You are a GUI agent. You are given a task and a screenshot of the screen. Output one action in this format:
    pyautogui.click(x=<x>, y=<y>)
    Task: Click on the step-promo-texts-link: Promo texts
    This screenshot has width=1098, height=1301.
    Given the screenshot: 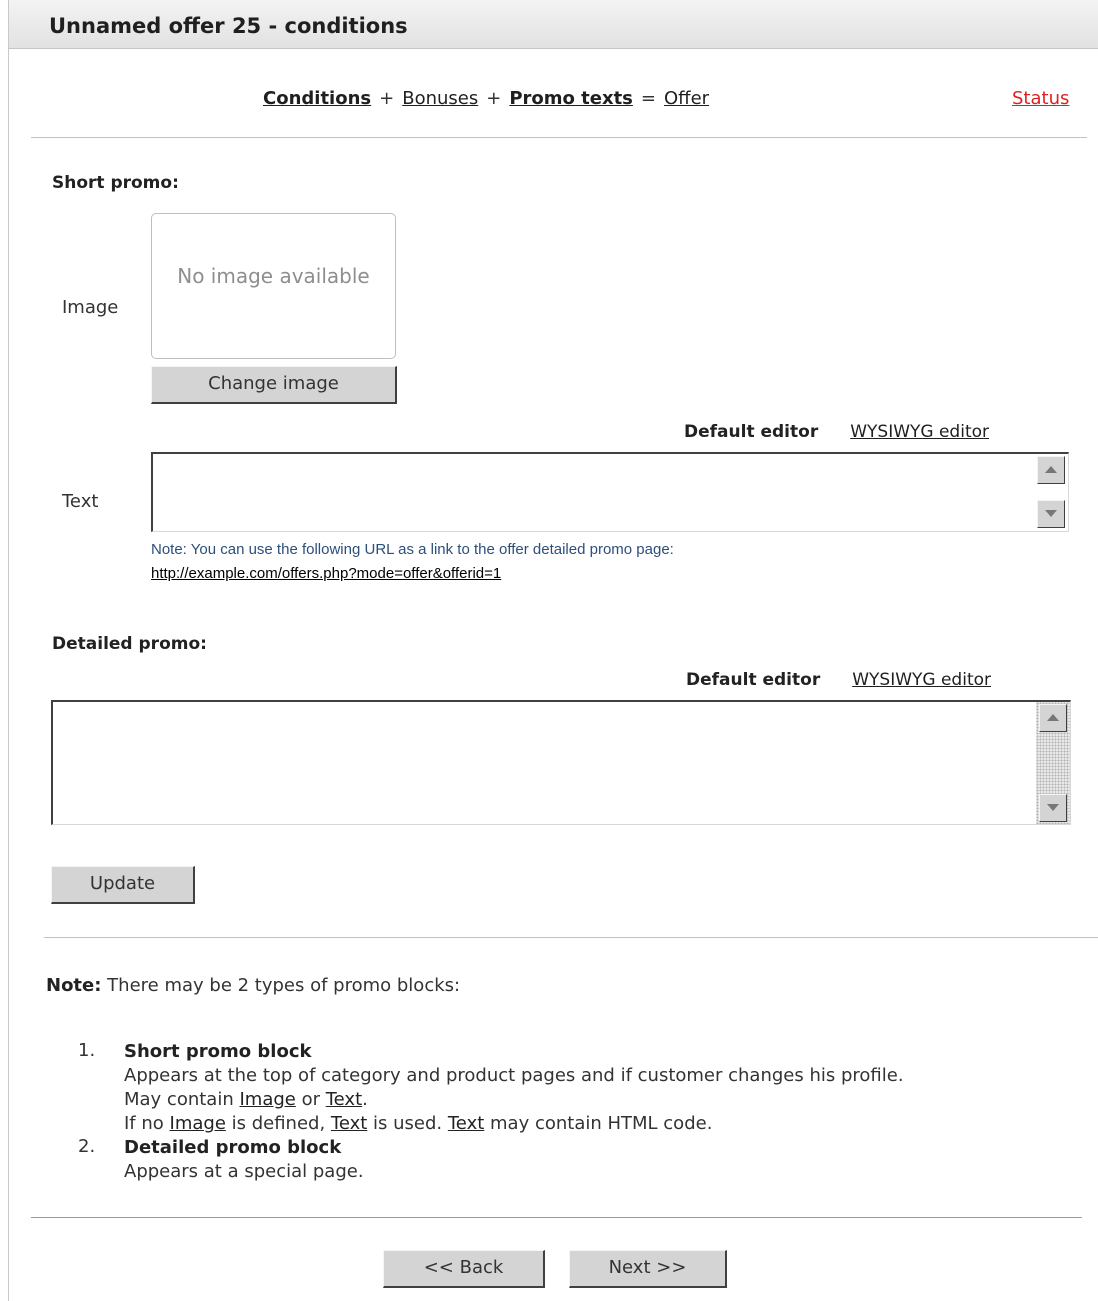 What is the action you would take?
    pyautogui.click(x=571, y=98)
    